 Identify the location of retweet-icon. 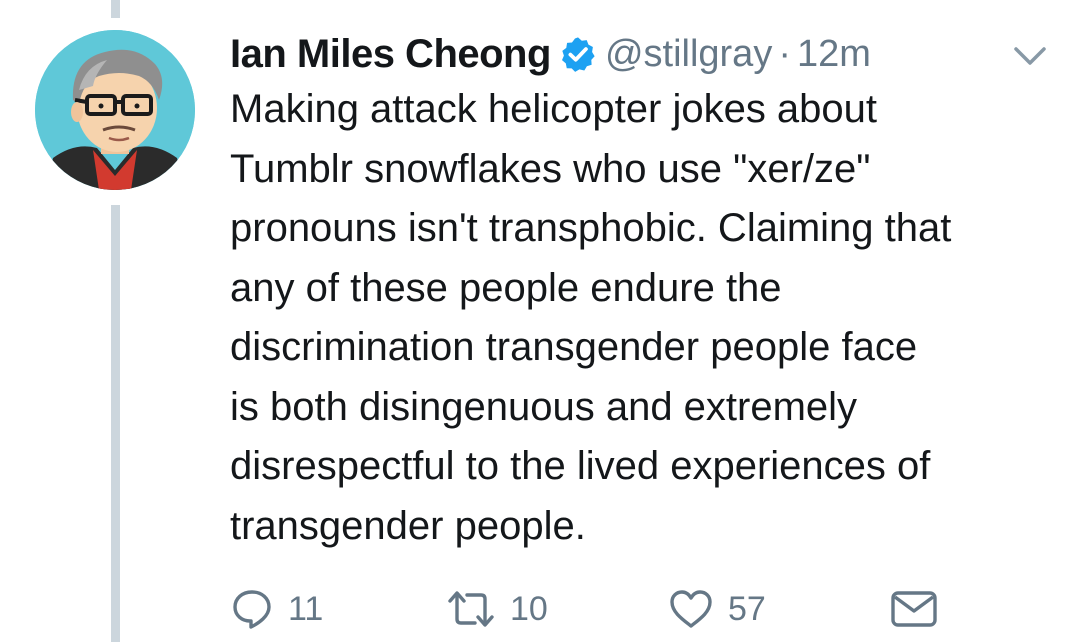
(471, 609).